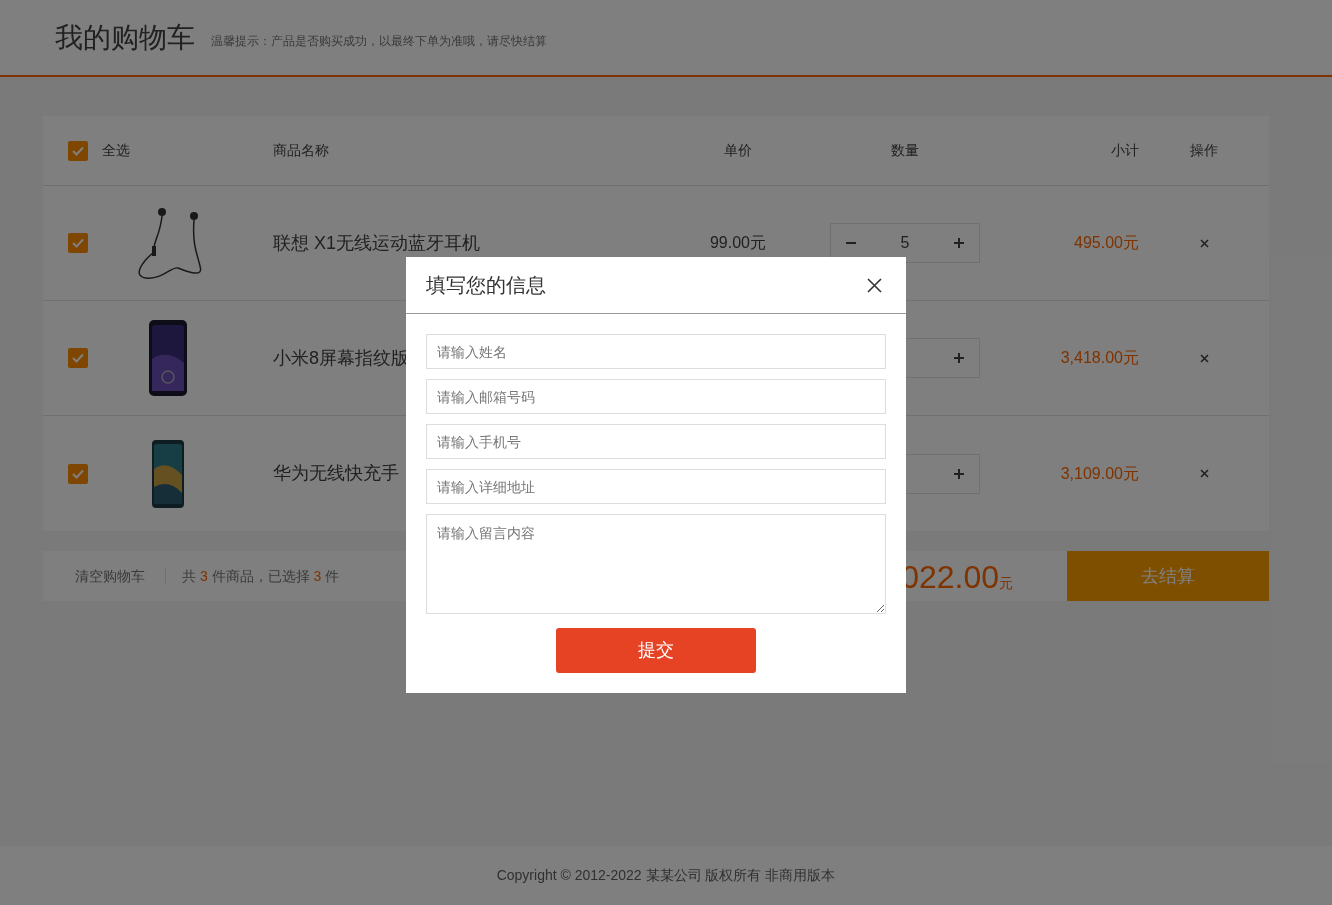 This screenshot has height=905, width=1332. What do you see at coordinates (1099, 357) in the screenshot?
I see `subtotal: 3,418.00元` at bounding box center [1099, 357].